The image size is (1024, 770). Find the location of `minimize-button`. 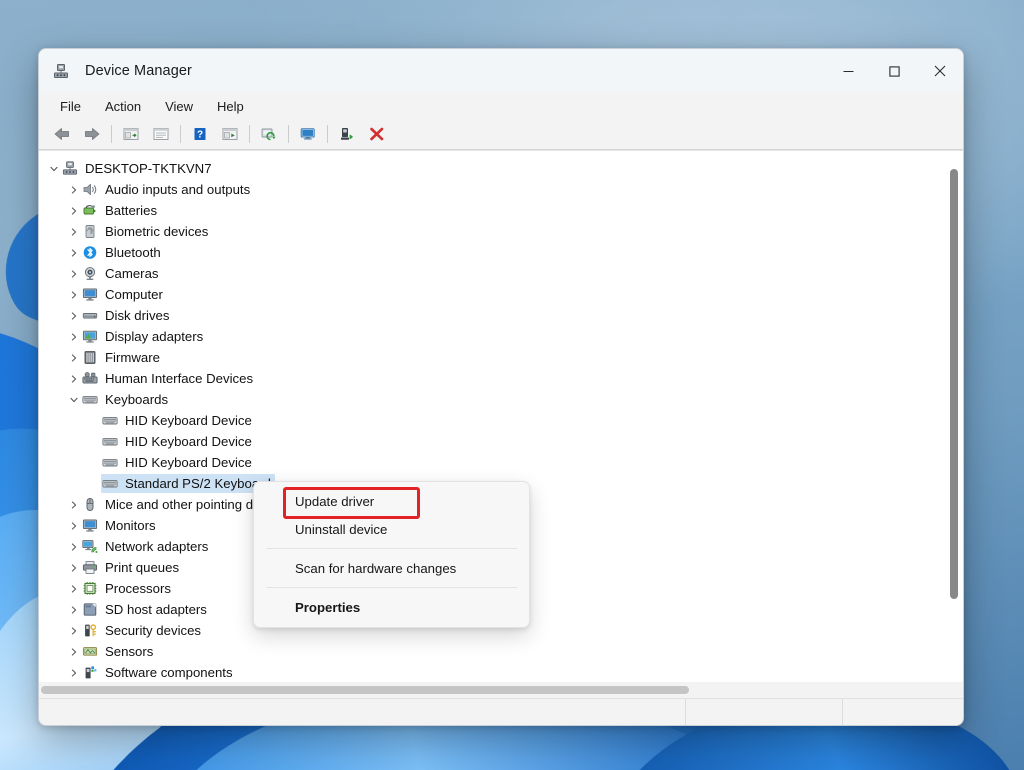

minimize-button is located at coordinates (848, 71).